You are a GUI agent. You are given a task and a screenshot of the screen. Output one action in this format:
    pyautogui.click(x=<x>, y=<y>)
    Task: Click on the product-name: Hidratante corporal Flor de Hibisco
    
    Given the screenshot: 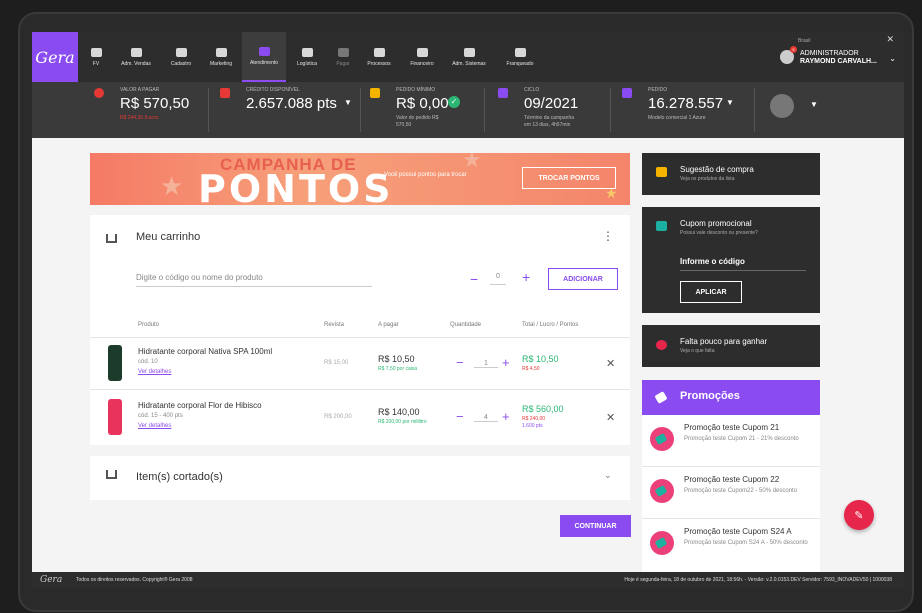 What is the action you would take?
    pyautogui.click(x=200, y=405)
    